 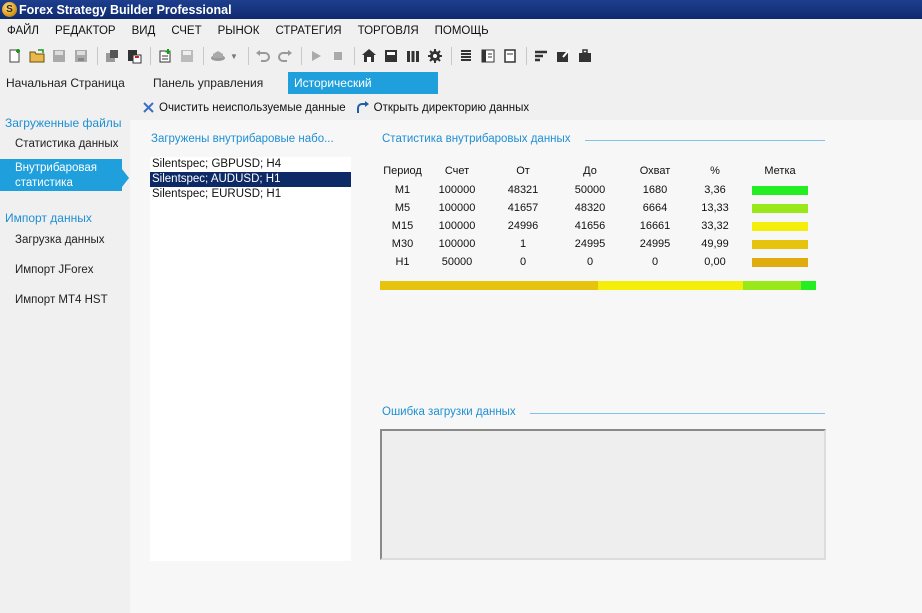 I want to click on terminal-icon, so click(x=391, y=56).